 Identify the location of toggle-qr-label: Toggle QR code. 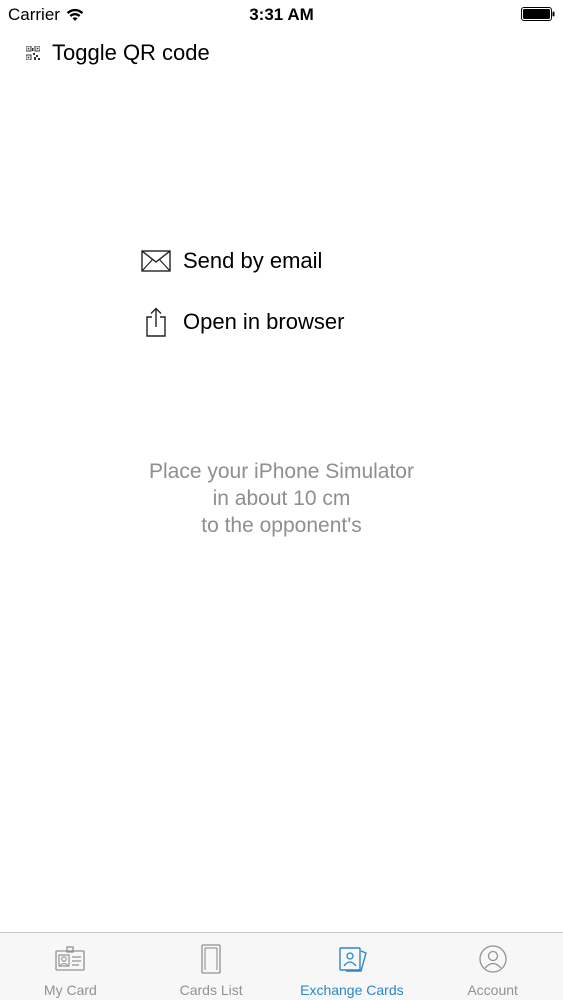
(131, 52).